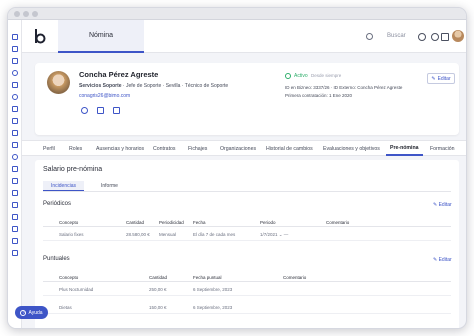  What do you see at coordinates (64, 186) in the screenshot?
I see `subtab-incidencias: Incidencias` at bounding box center [64, 186].